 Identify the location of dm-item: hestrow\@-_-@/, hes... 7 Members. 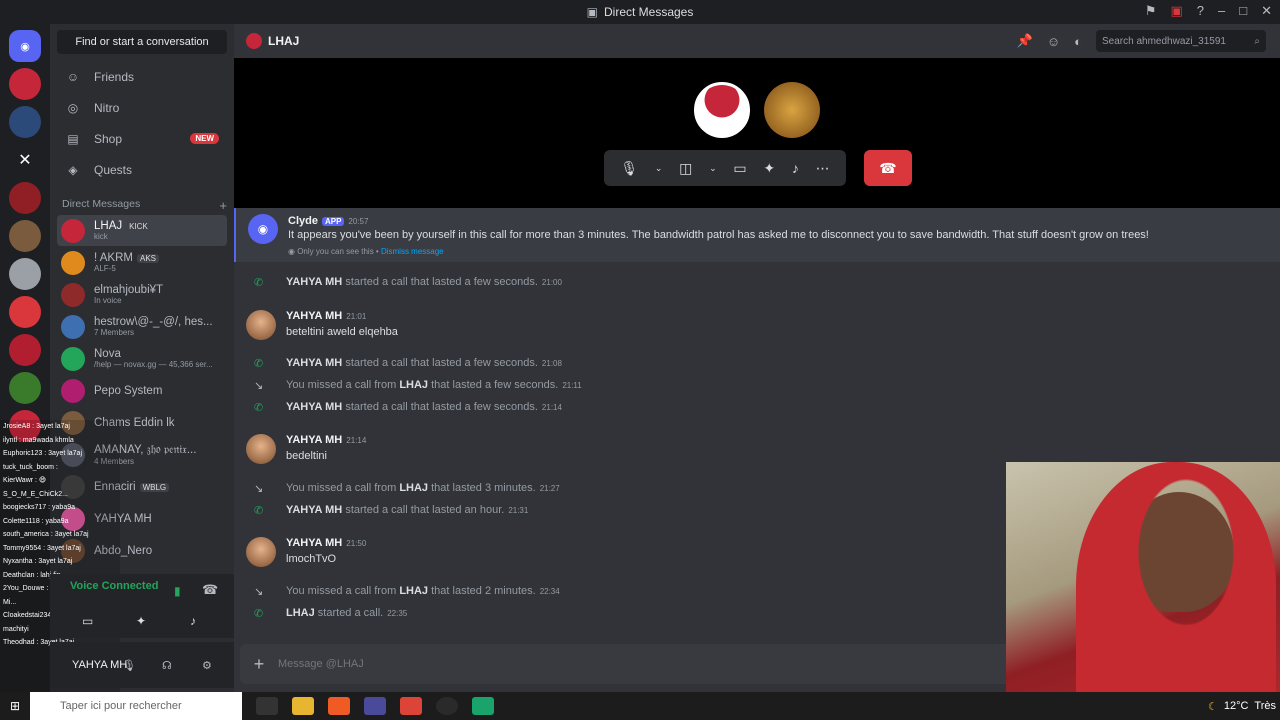
(142, 326).